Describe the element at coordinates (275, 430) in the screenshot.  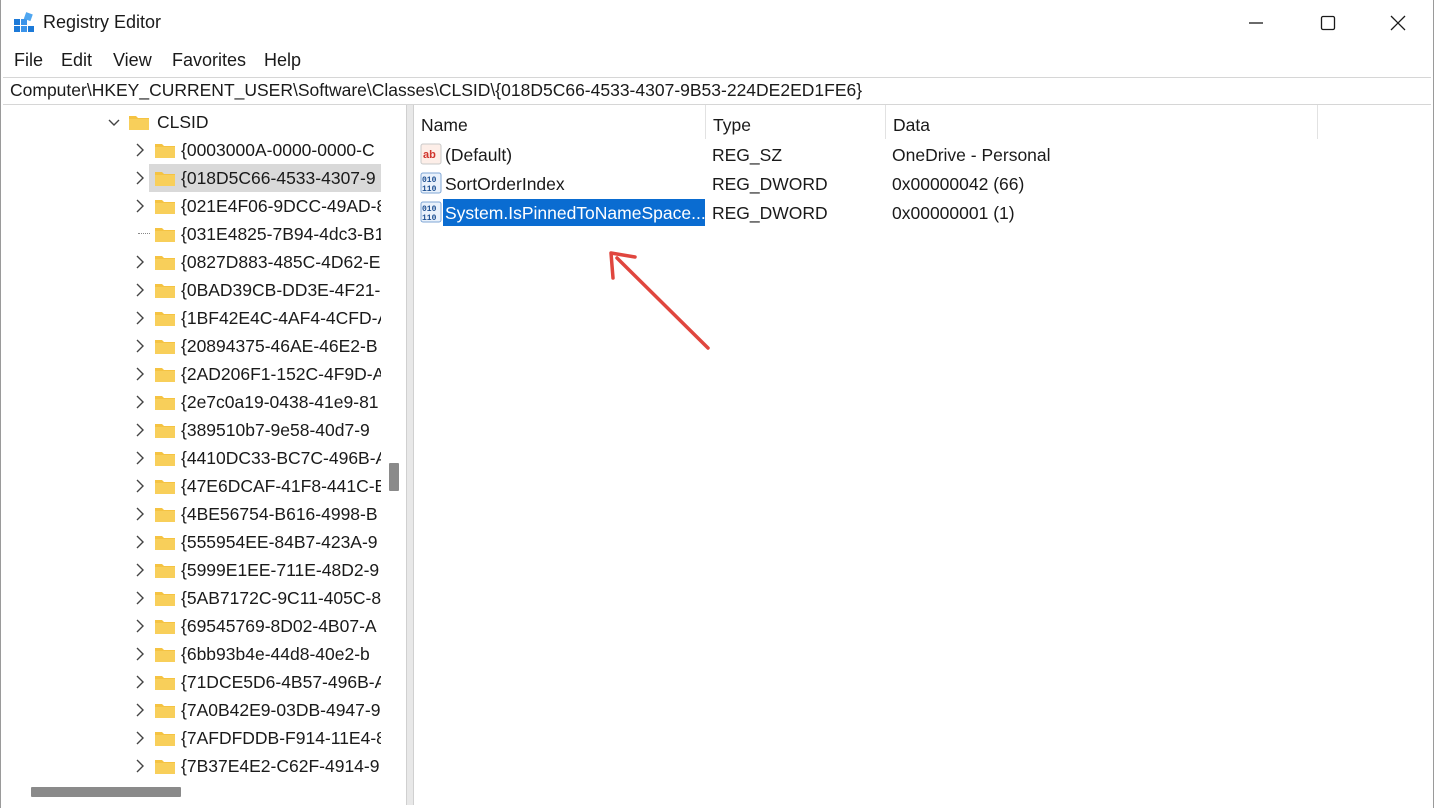
I see `tree-item-label: {389510b7-9e58-40d7-9` at that location.